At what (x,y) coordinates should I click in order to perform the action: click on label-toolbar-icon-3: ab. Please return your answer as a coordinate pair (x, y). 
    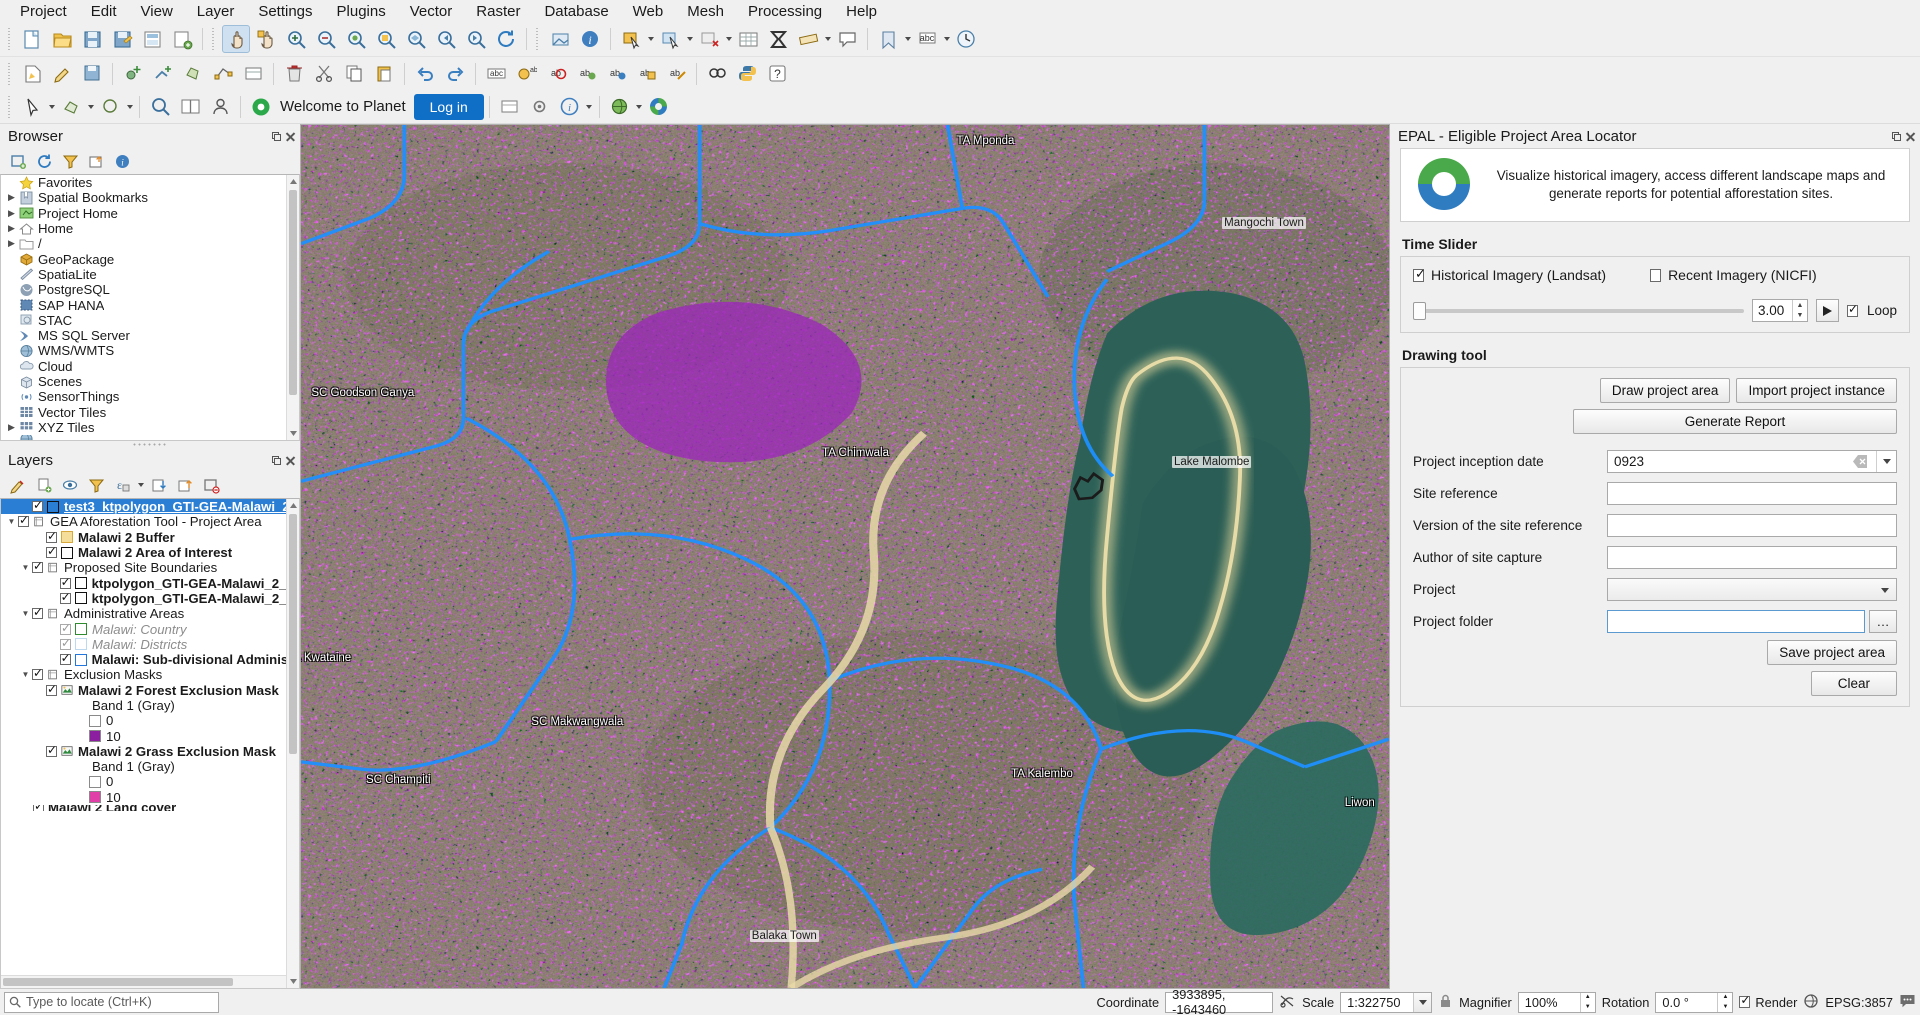
    Looking at the image, I should click on (556, 74).